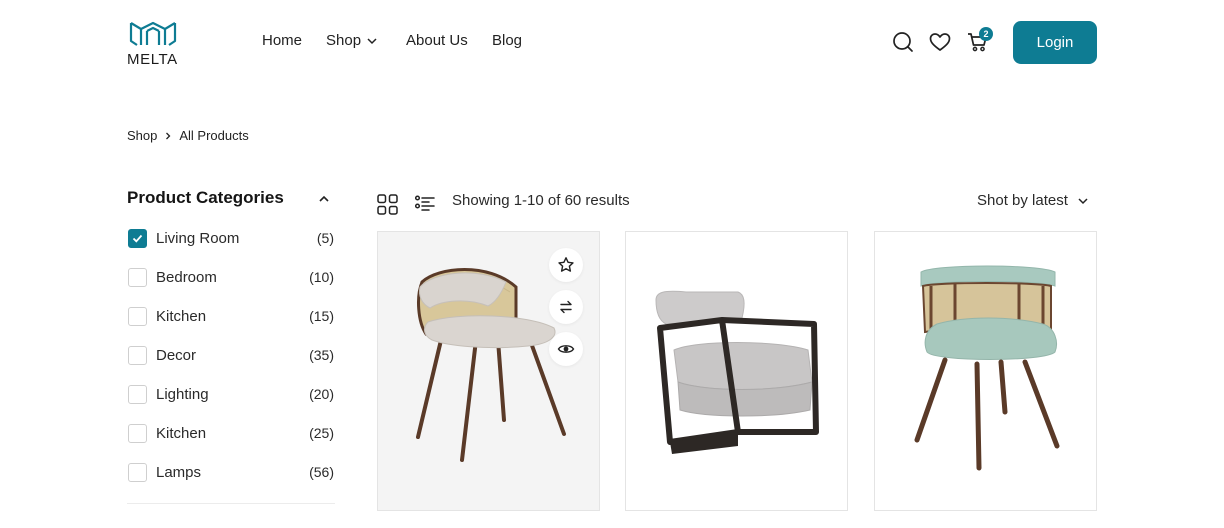 The image size is (1224, 528). I want to click on category-label: Lamps, so click(179, 472).